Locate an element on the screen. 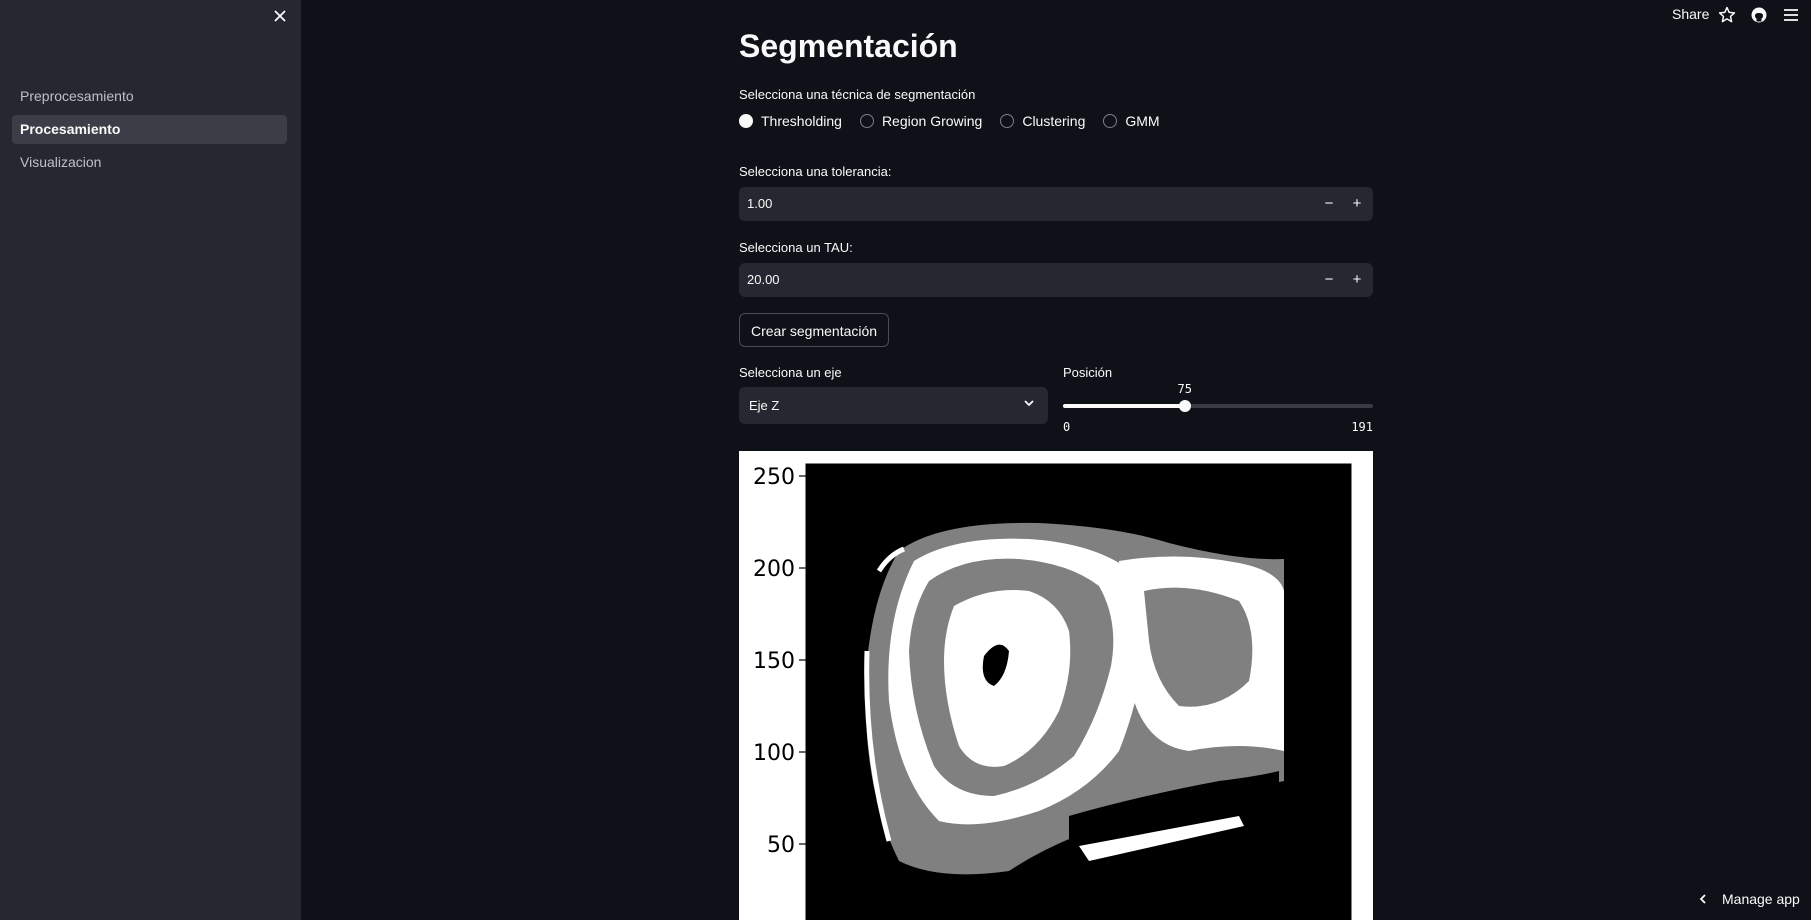 The height and width of the screenshot is (920, 1811). y-tick-label: 200 is located at coordinates (774, 569).